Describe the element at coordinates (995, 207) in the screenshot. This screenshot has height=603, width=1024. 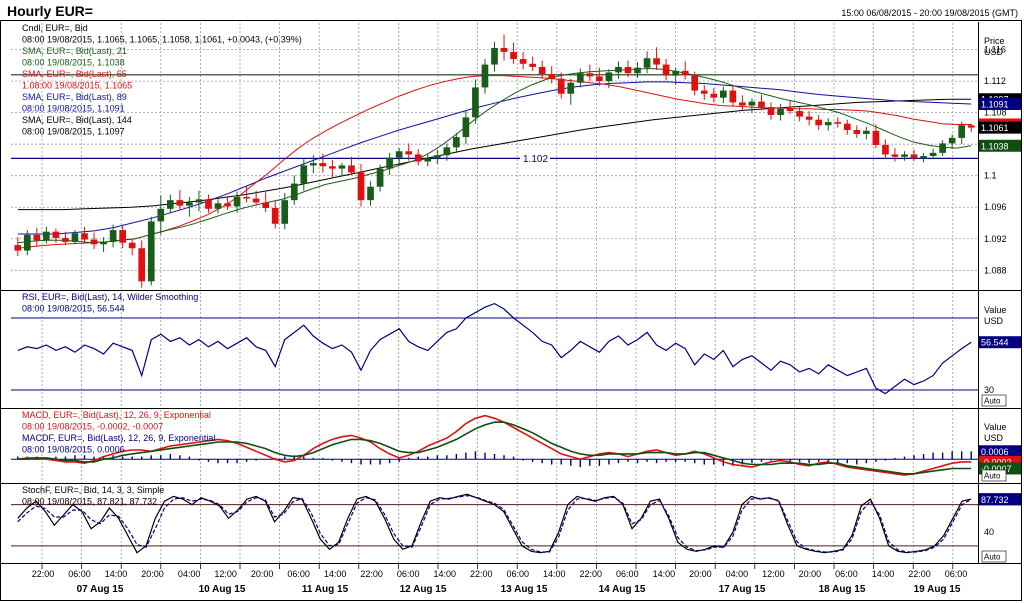
I see `y-tick-label: 1.096` at that location.